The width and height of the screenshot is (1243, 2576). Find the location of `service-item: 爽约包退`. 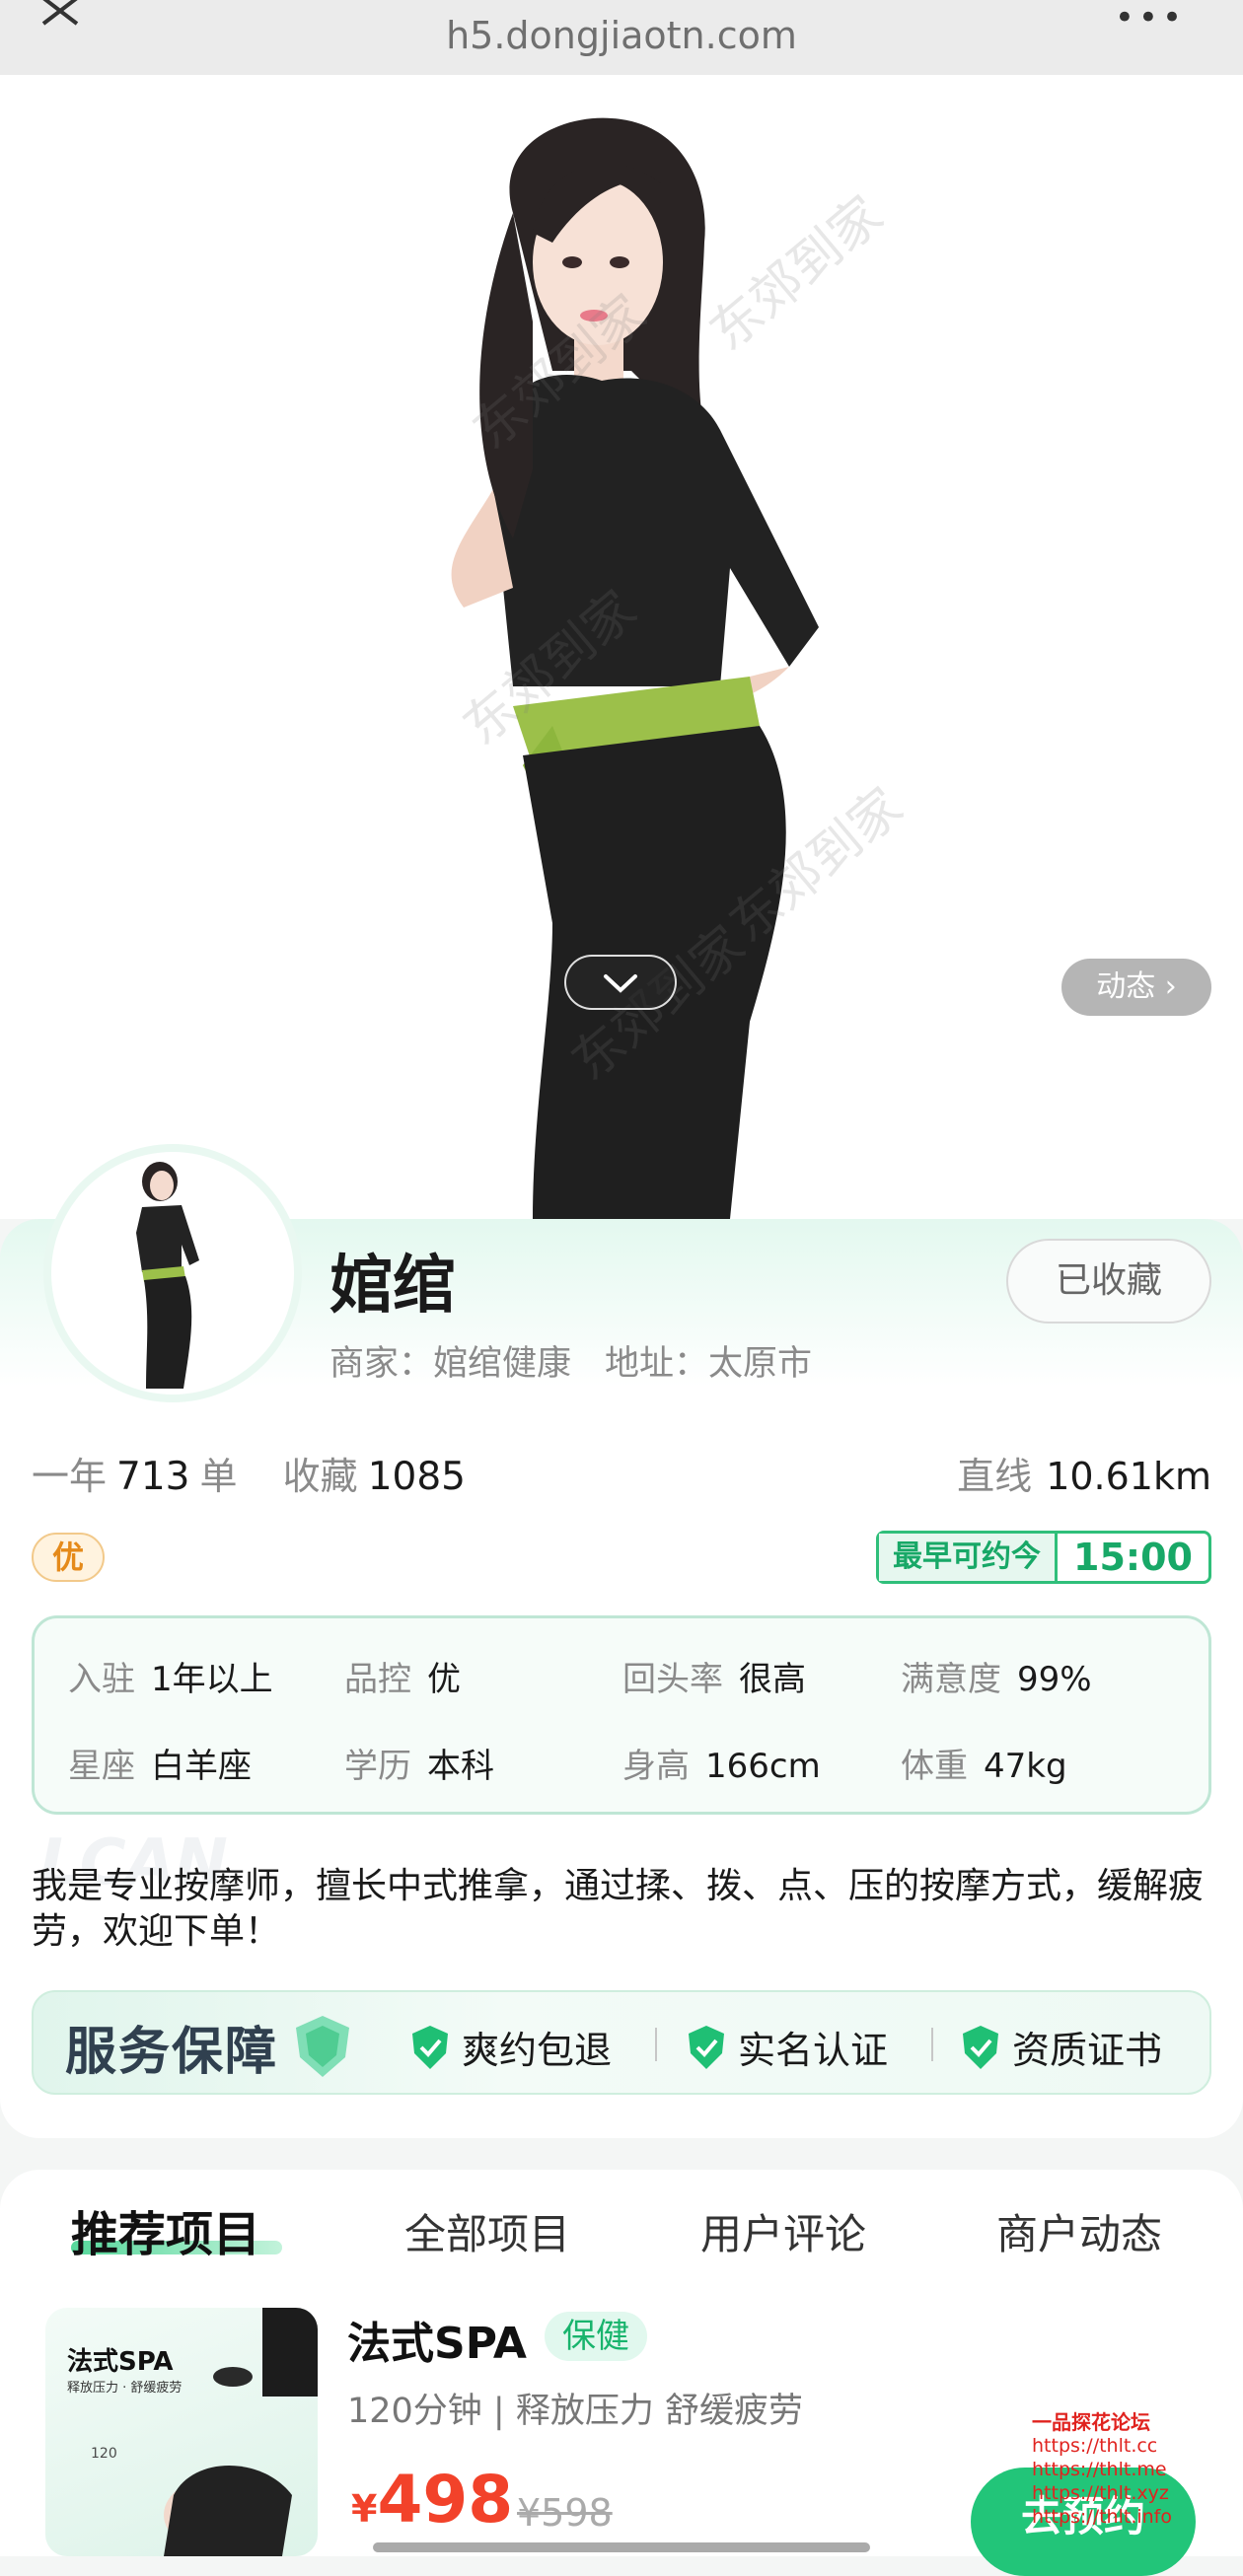

service-item: 爽约包退 is located at coordinates (510, 2047).